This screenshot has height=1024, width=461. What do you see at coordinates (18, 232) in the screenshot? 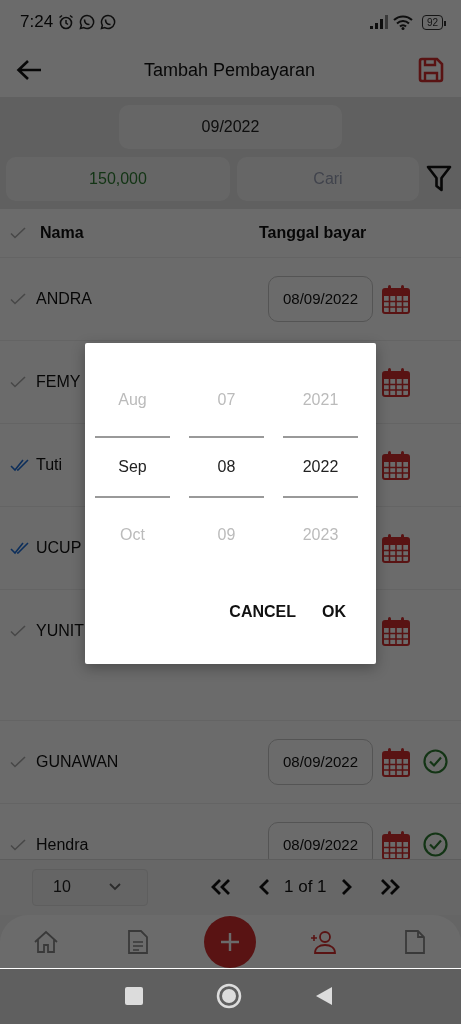
I see `check-icon` at bounding box center [18, 232].